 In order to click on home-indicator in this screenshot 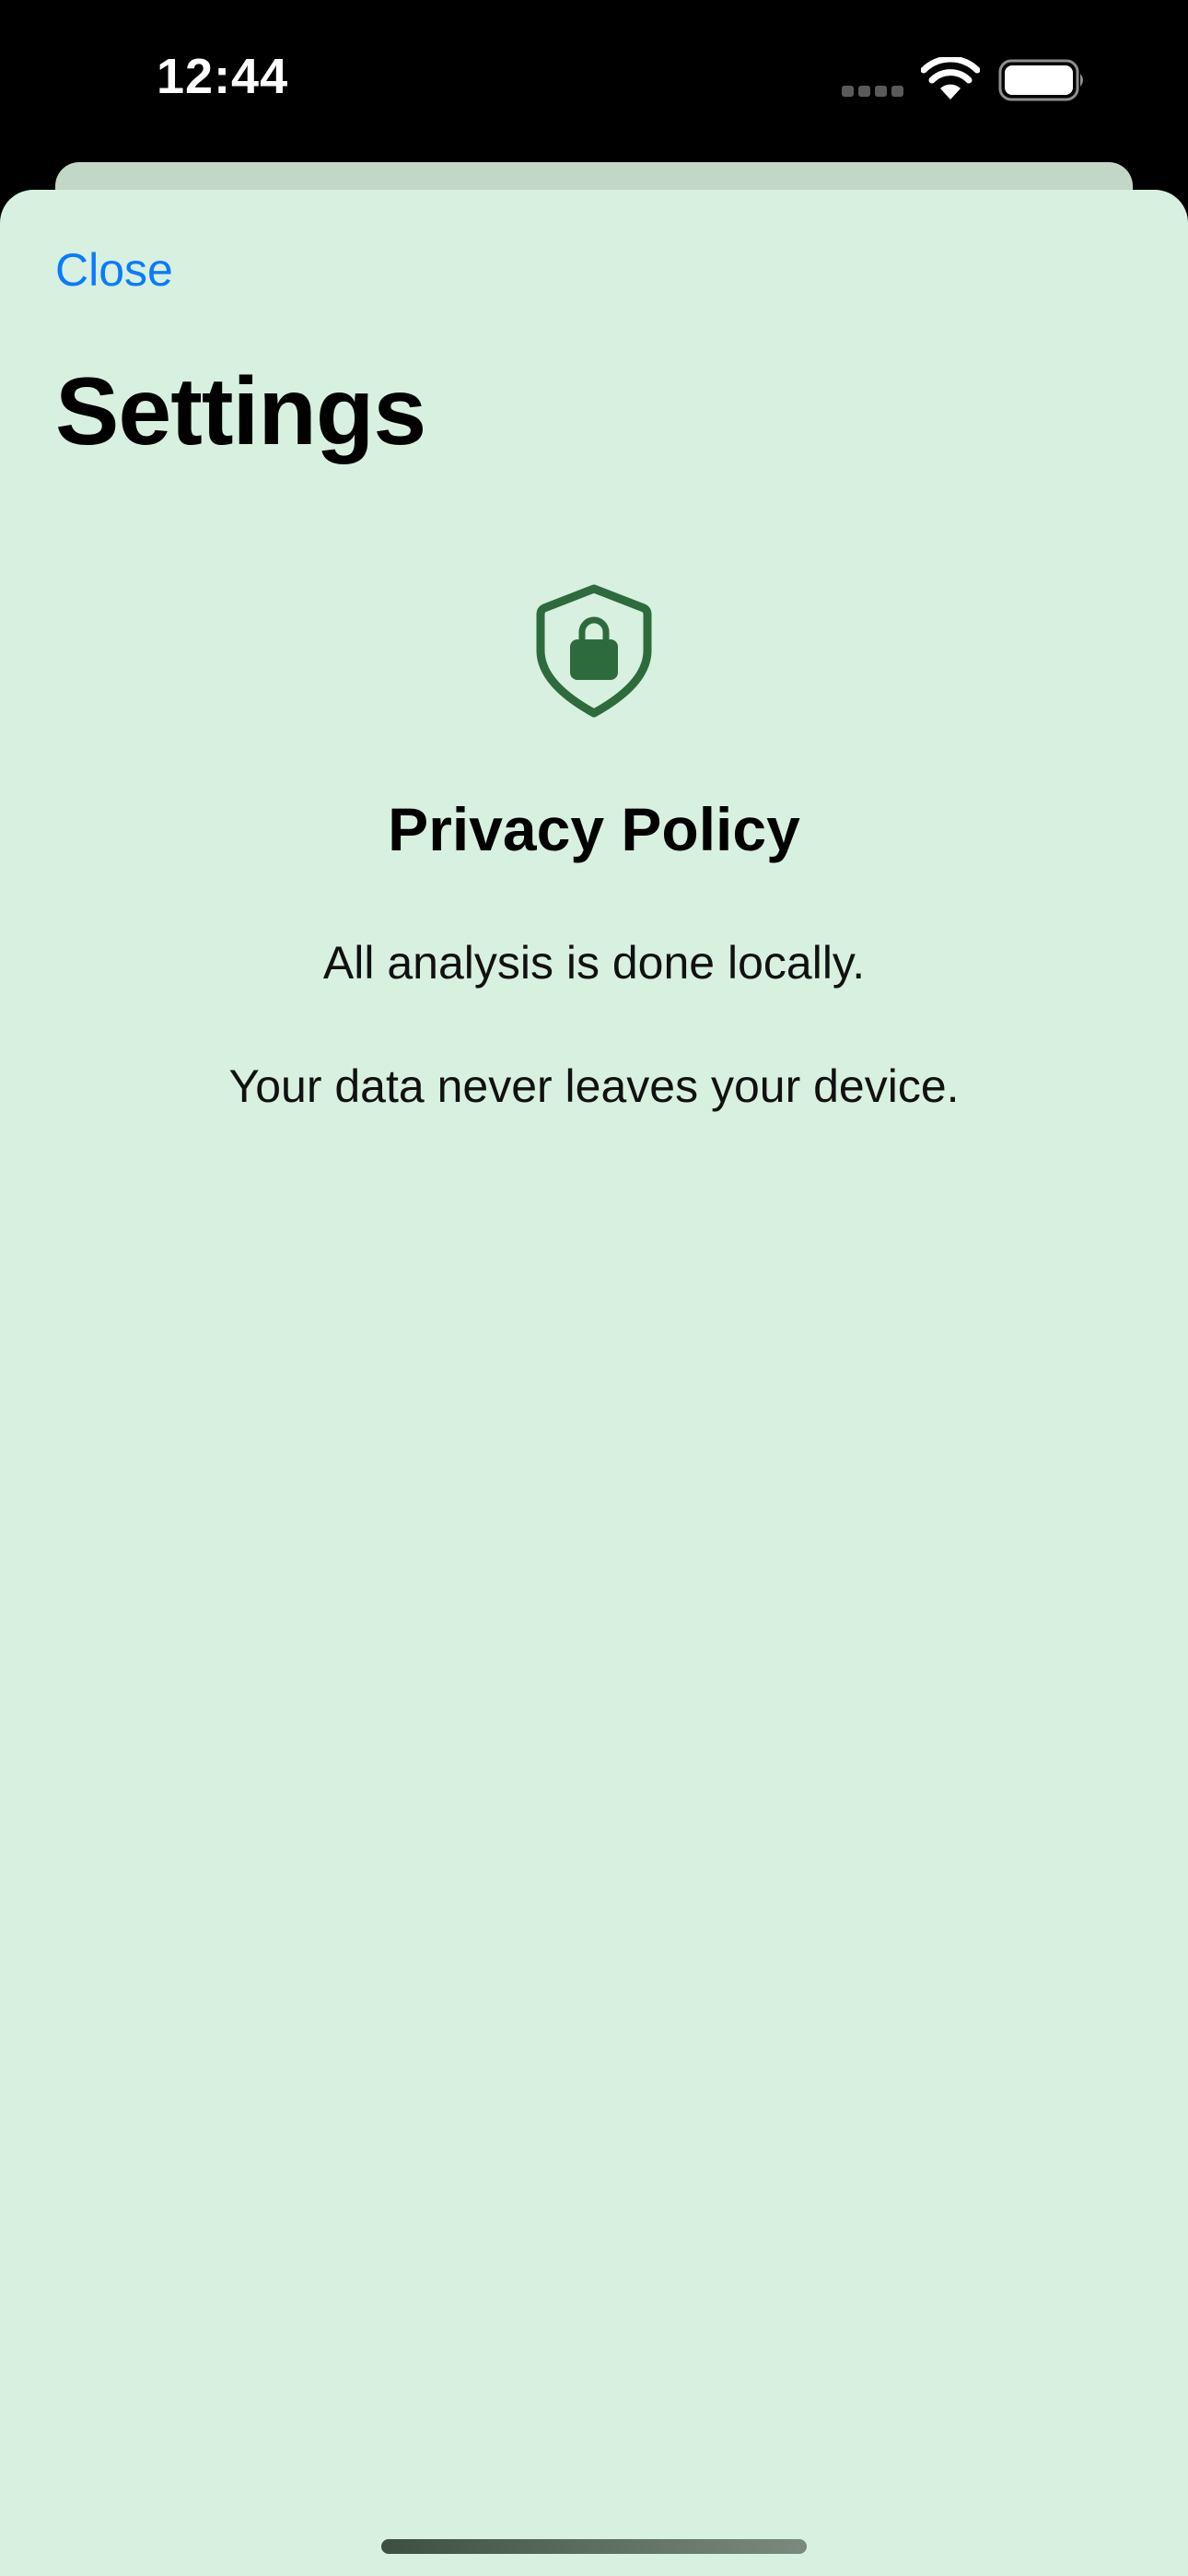, I will do `click(594, 2546)`.